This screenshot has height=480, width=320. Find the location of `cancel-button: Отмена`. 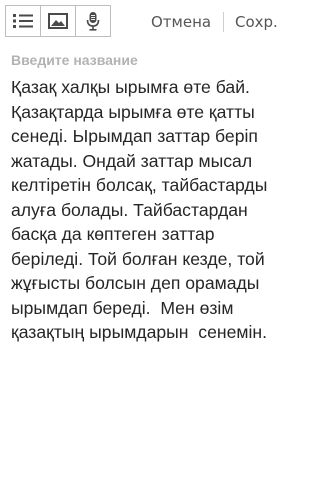

cancel-button: Отмена is located at coordinates (181, 22).